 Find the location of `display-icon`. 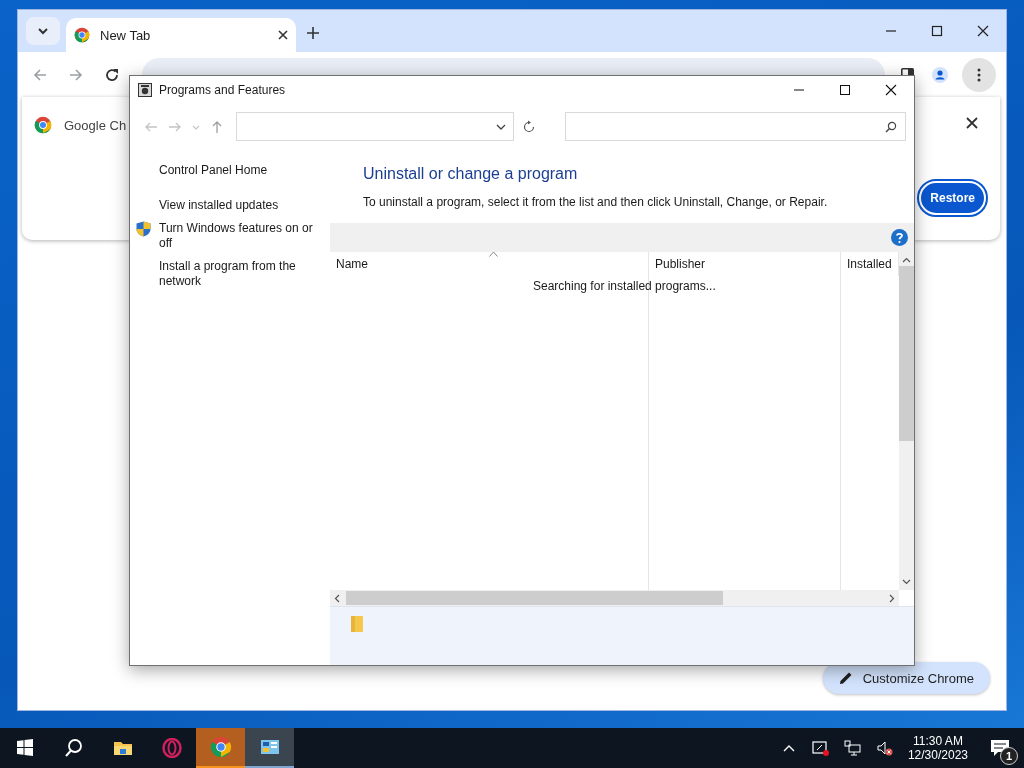

display-icon is located at coordinates (820, 748).